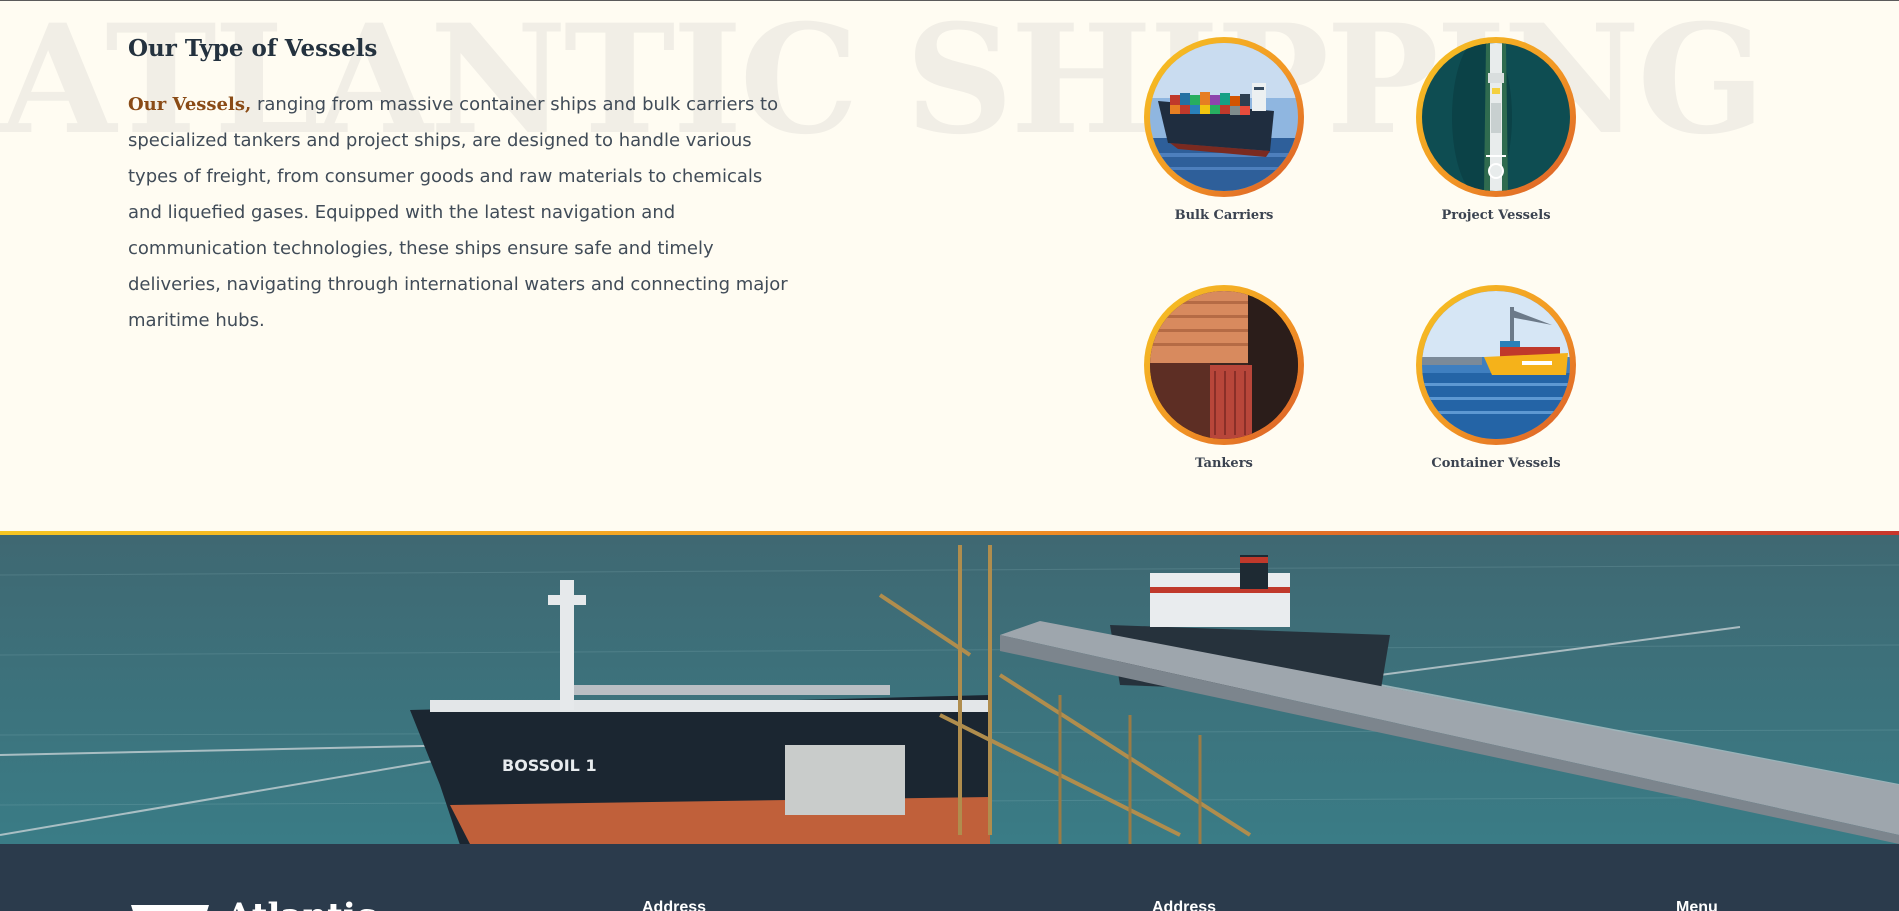  Describe the element at coordinates (1224, 463) in the screenshot. I see `vessel-card-label: Tankers` at that location.